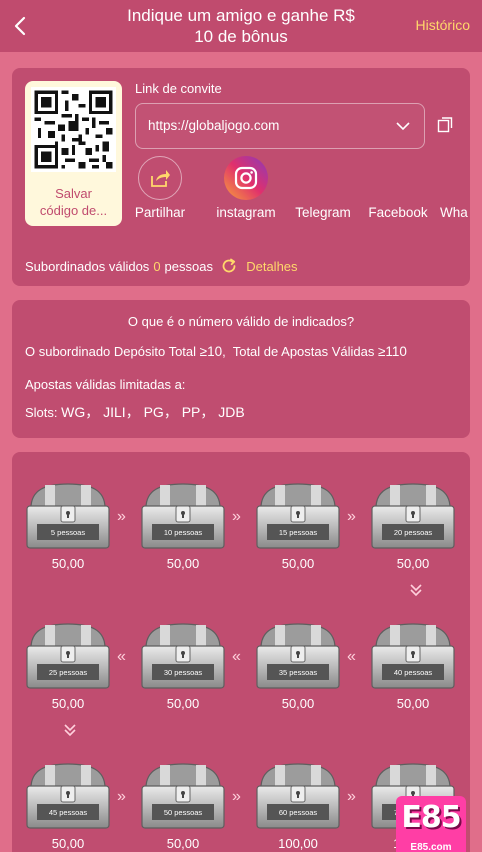  I want to click on whatsapp-icon, so click(455, 178).